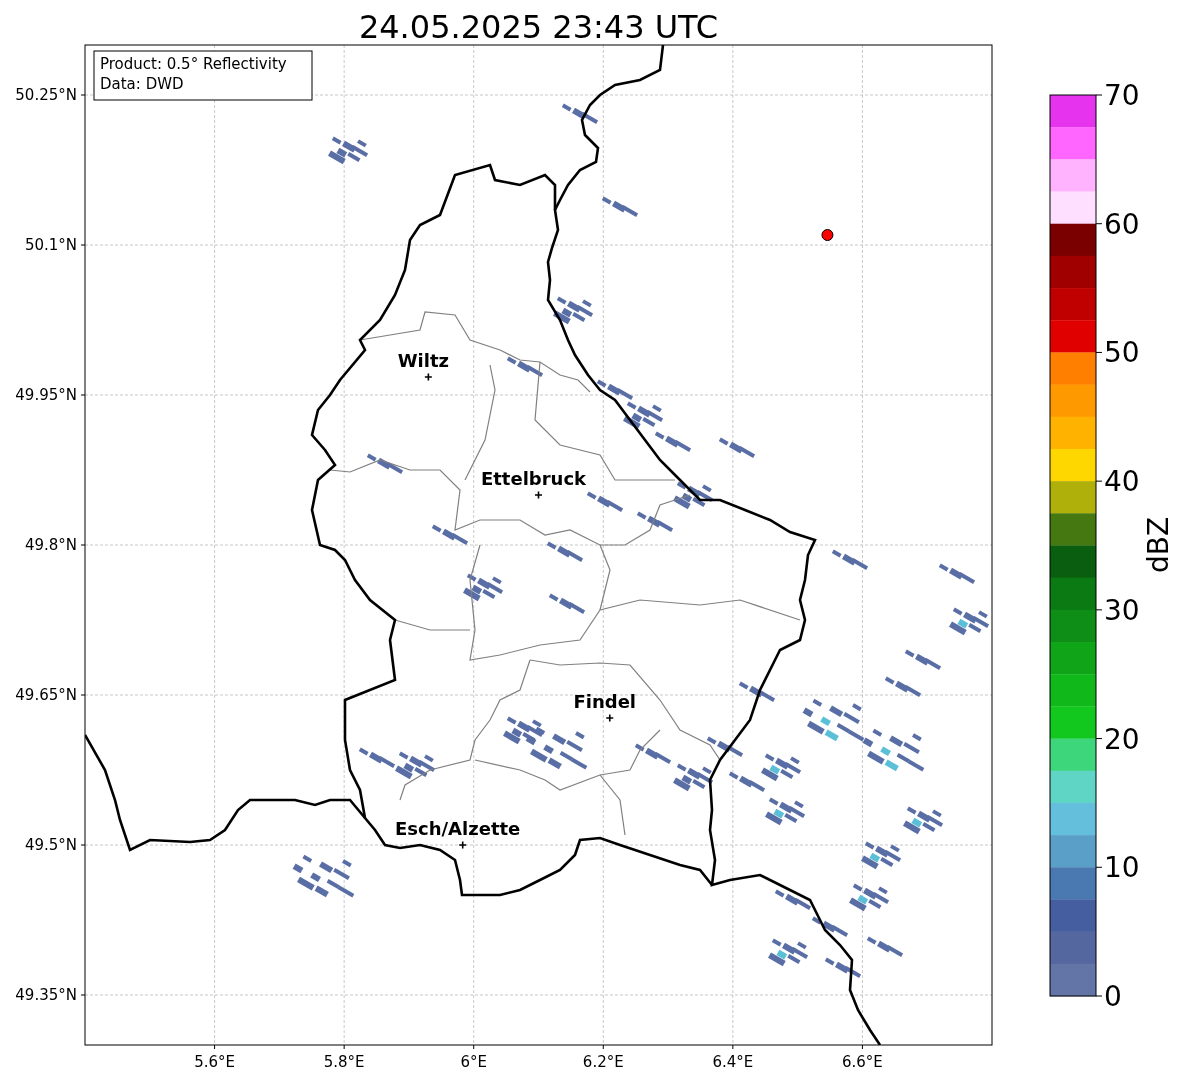 This screenshot has width=1184, height=1081. What do you see at coordinates (603, 1062) in the screenshot?
I see `axis-tick-label: 6.2°E` at bounding box center [603, 1062].